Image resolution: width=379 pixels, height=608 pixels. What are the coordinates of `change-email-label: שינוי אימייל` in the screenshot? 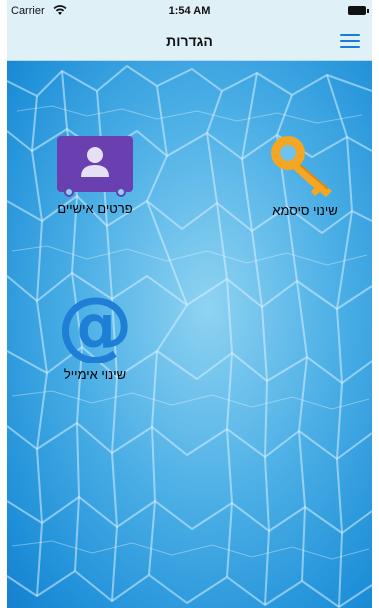 It's located at (95, 374).